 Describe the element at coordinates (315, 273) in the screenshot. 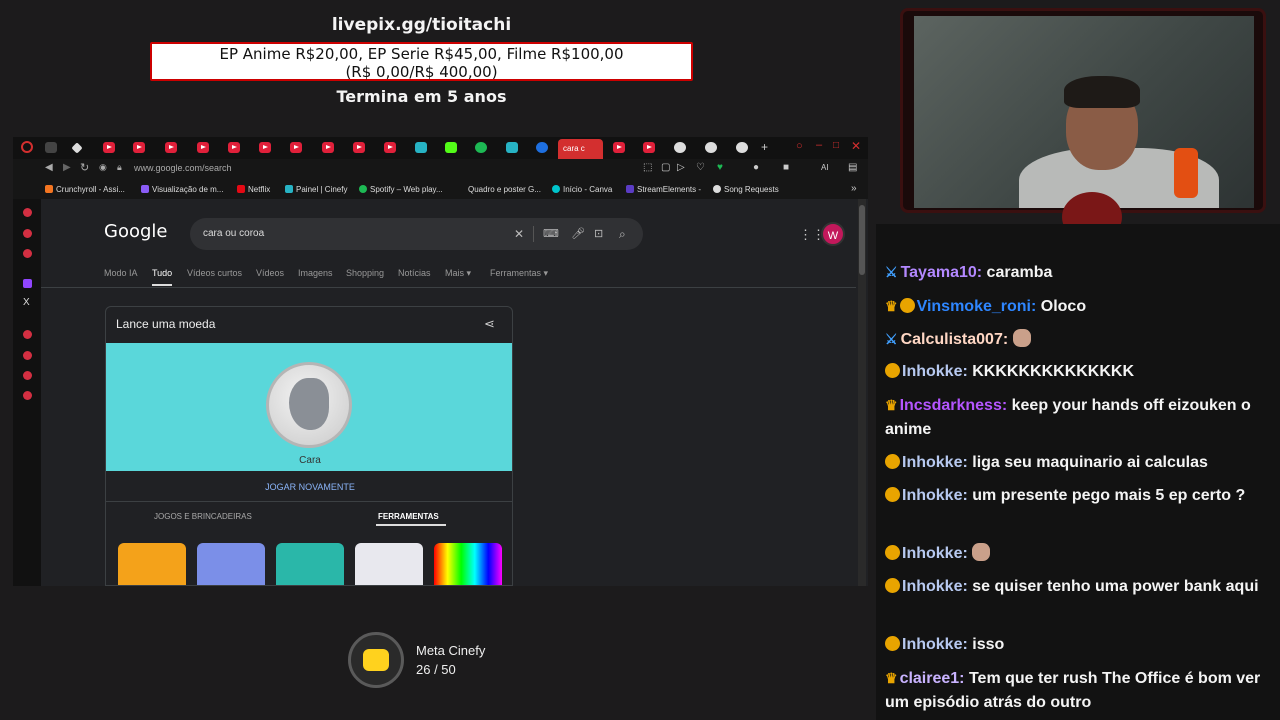

I see `tab-imagens: Imagens` at that location.